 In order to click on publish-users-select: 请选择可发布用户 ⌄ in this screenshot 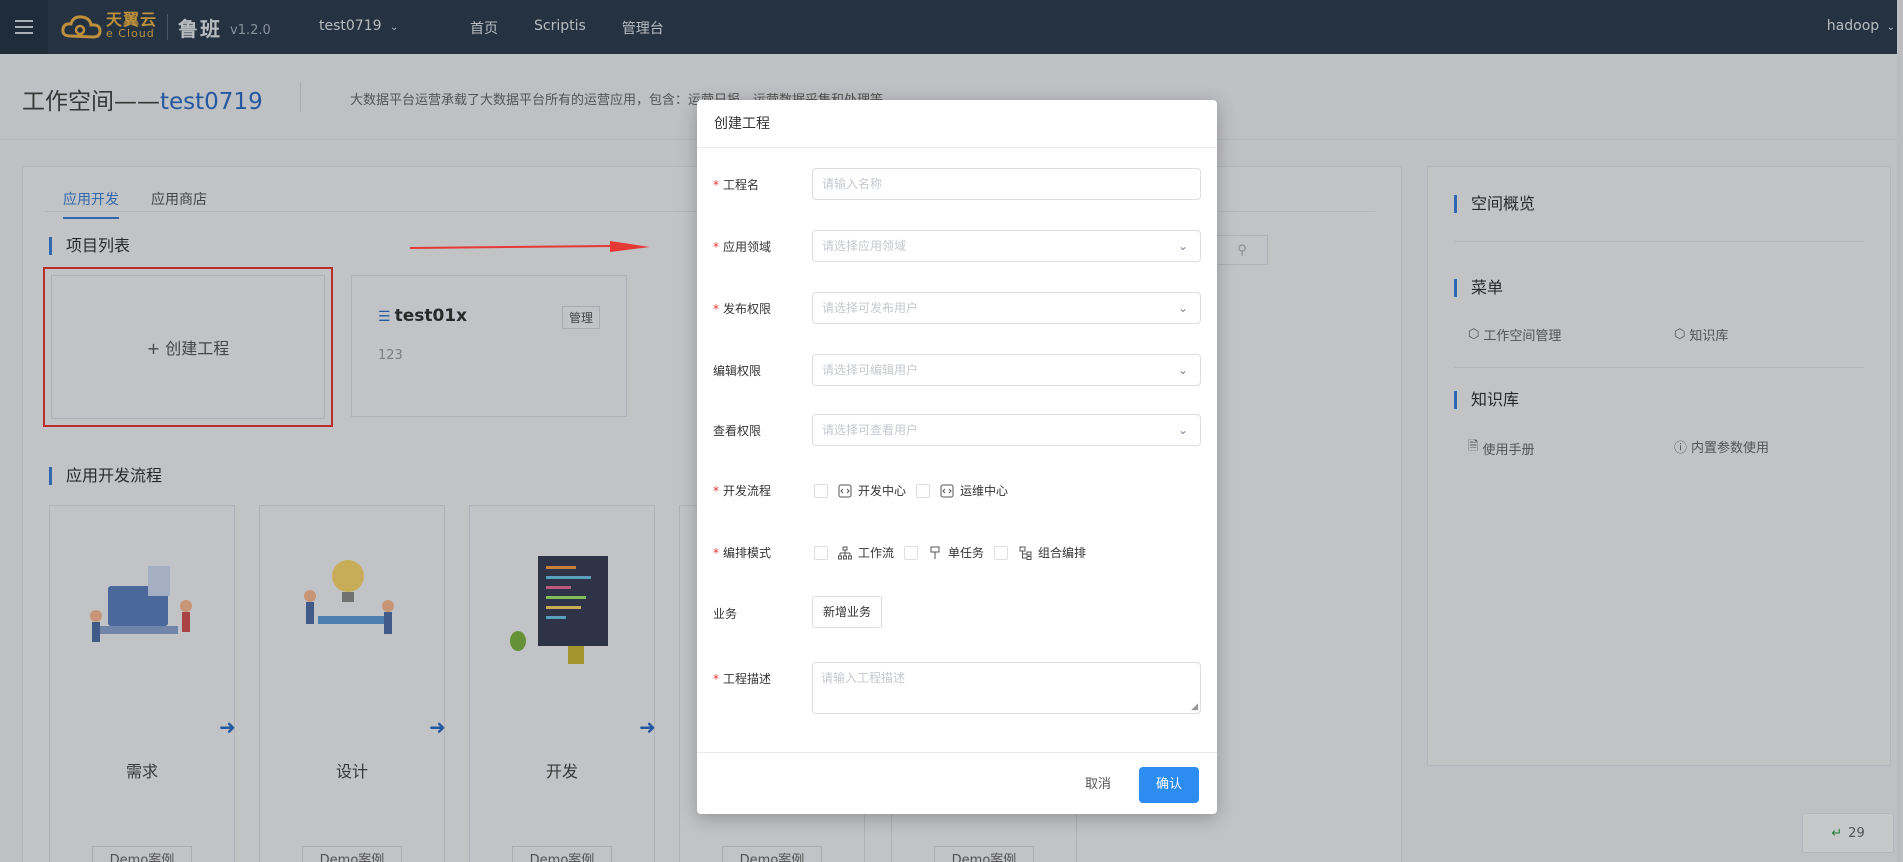, I will do `click(1006, 308)`.